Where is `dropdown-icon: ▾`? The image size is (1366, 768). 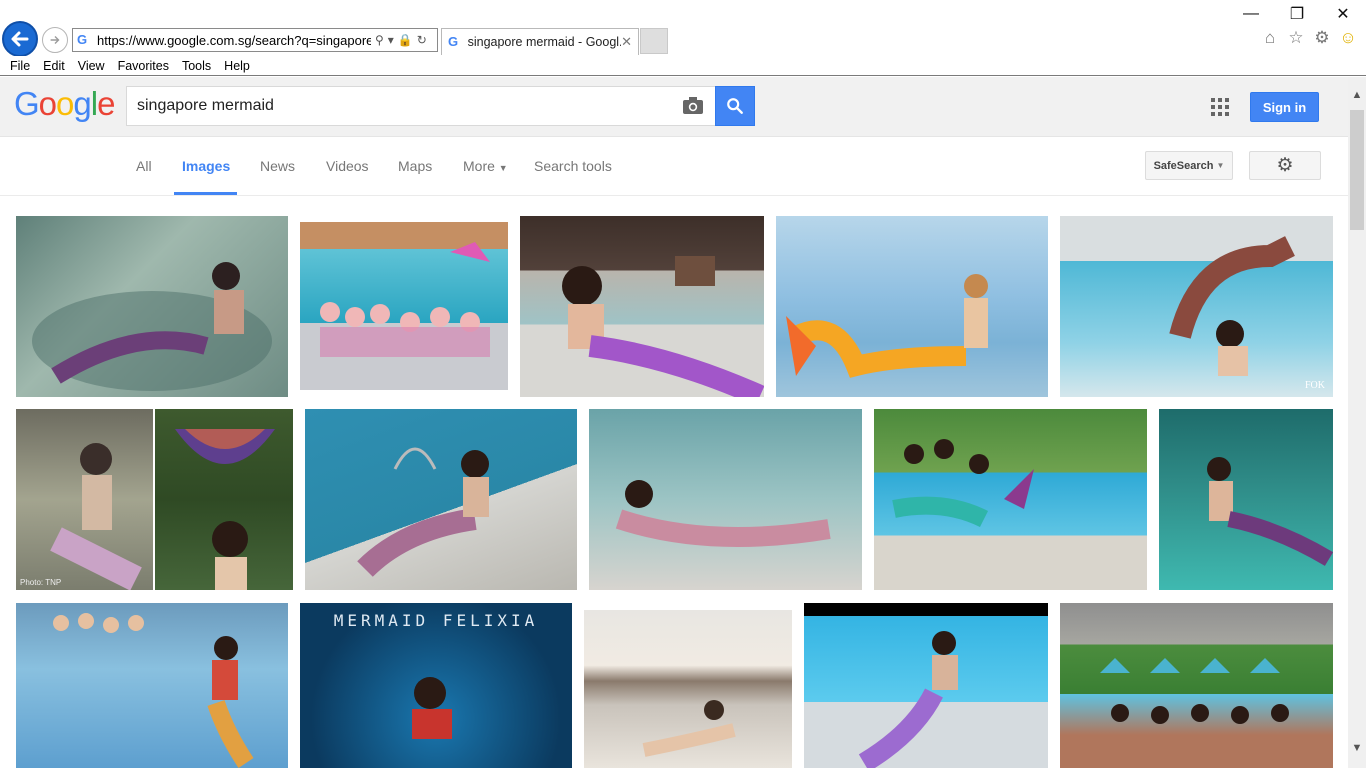 dropdown-icon: ▾ is located at coordinates (391, 40).